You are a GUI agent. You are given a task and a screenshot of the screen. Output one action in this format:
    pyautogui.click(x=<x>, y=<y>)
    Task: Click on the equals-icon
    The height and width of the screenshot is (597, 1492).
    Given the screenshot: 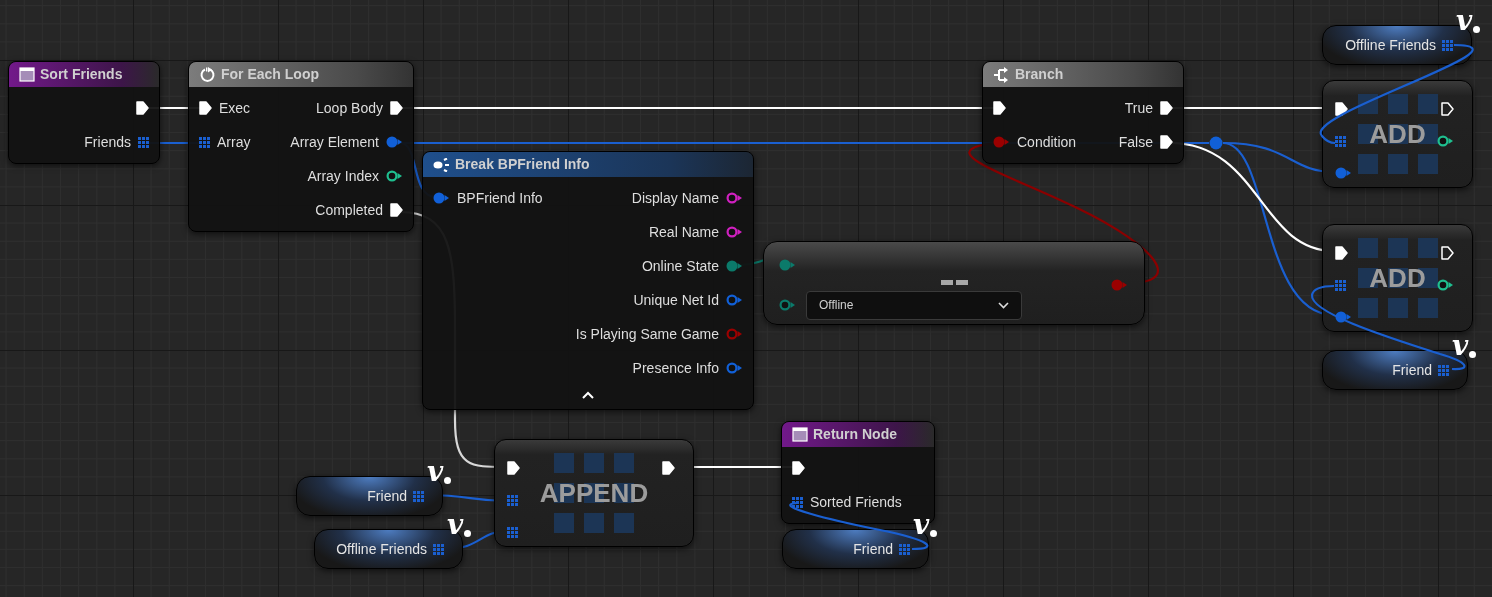 What is the action you would take?
    pyautogui.click(x=955, y=283)
    